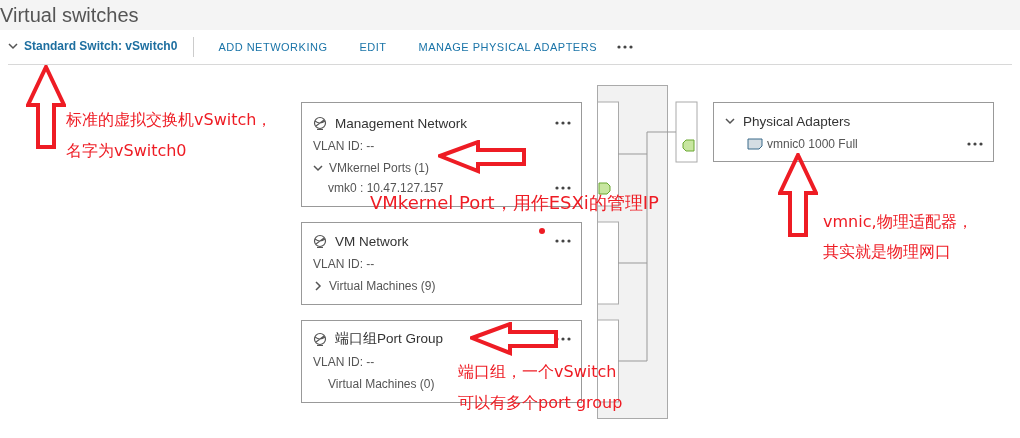 The width and height of the screenshot is (1020, 438). What do you see at coordinates (507, 47) in the screenshot?
I see `action-link: MANAGE PHYSICAL ADAPTERS` at bounding box center [507, 47].